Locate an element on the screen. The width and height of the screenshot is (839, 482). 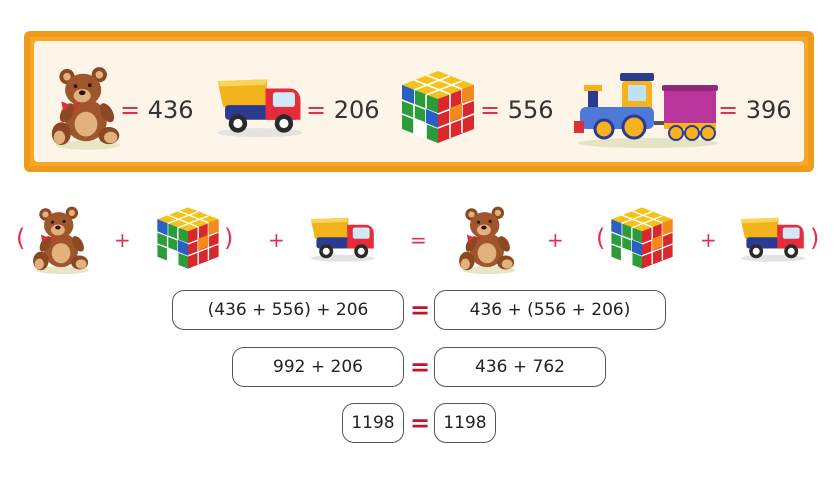
truck-value: 206 is located at coordinates (356, 110).